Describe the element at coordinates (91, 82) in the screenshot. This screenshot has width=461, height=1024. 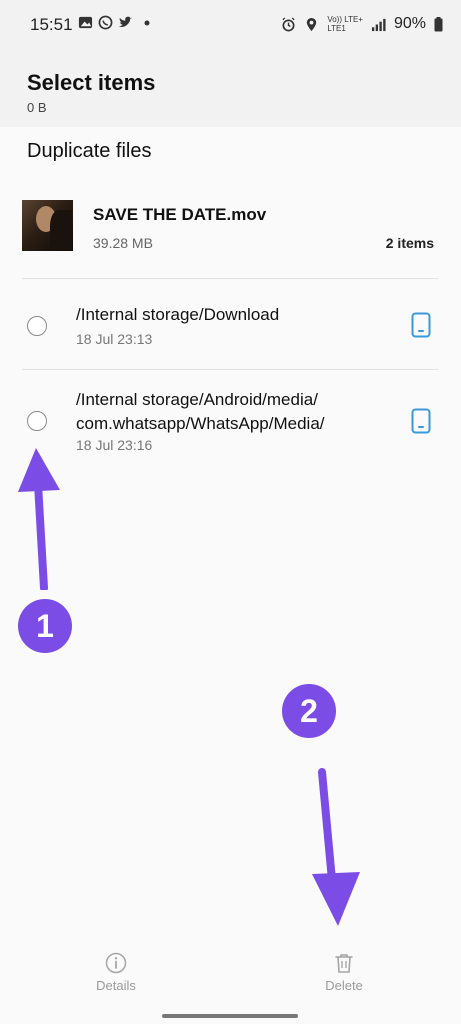
I see `page-title: Select items` at that location.